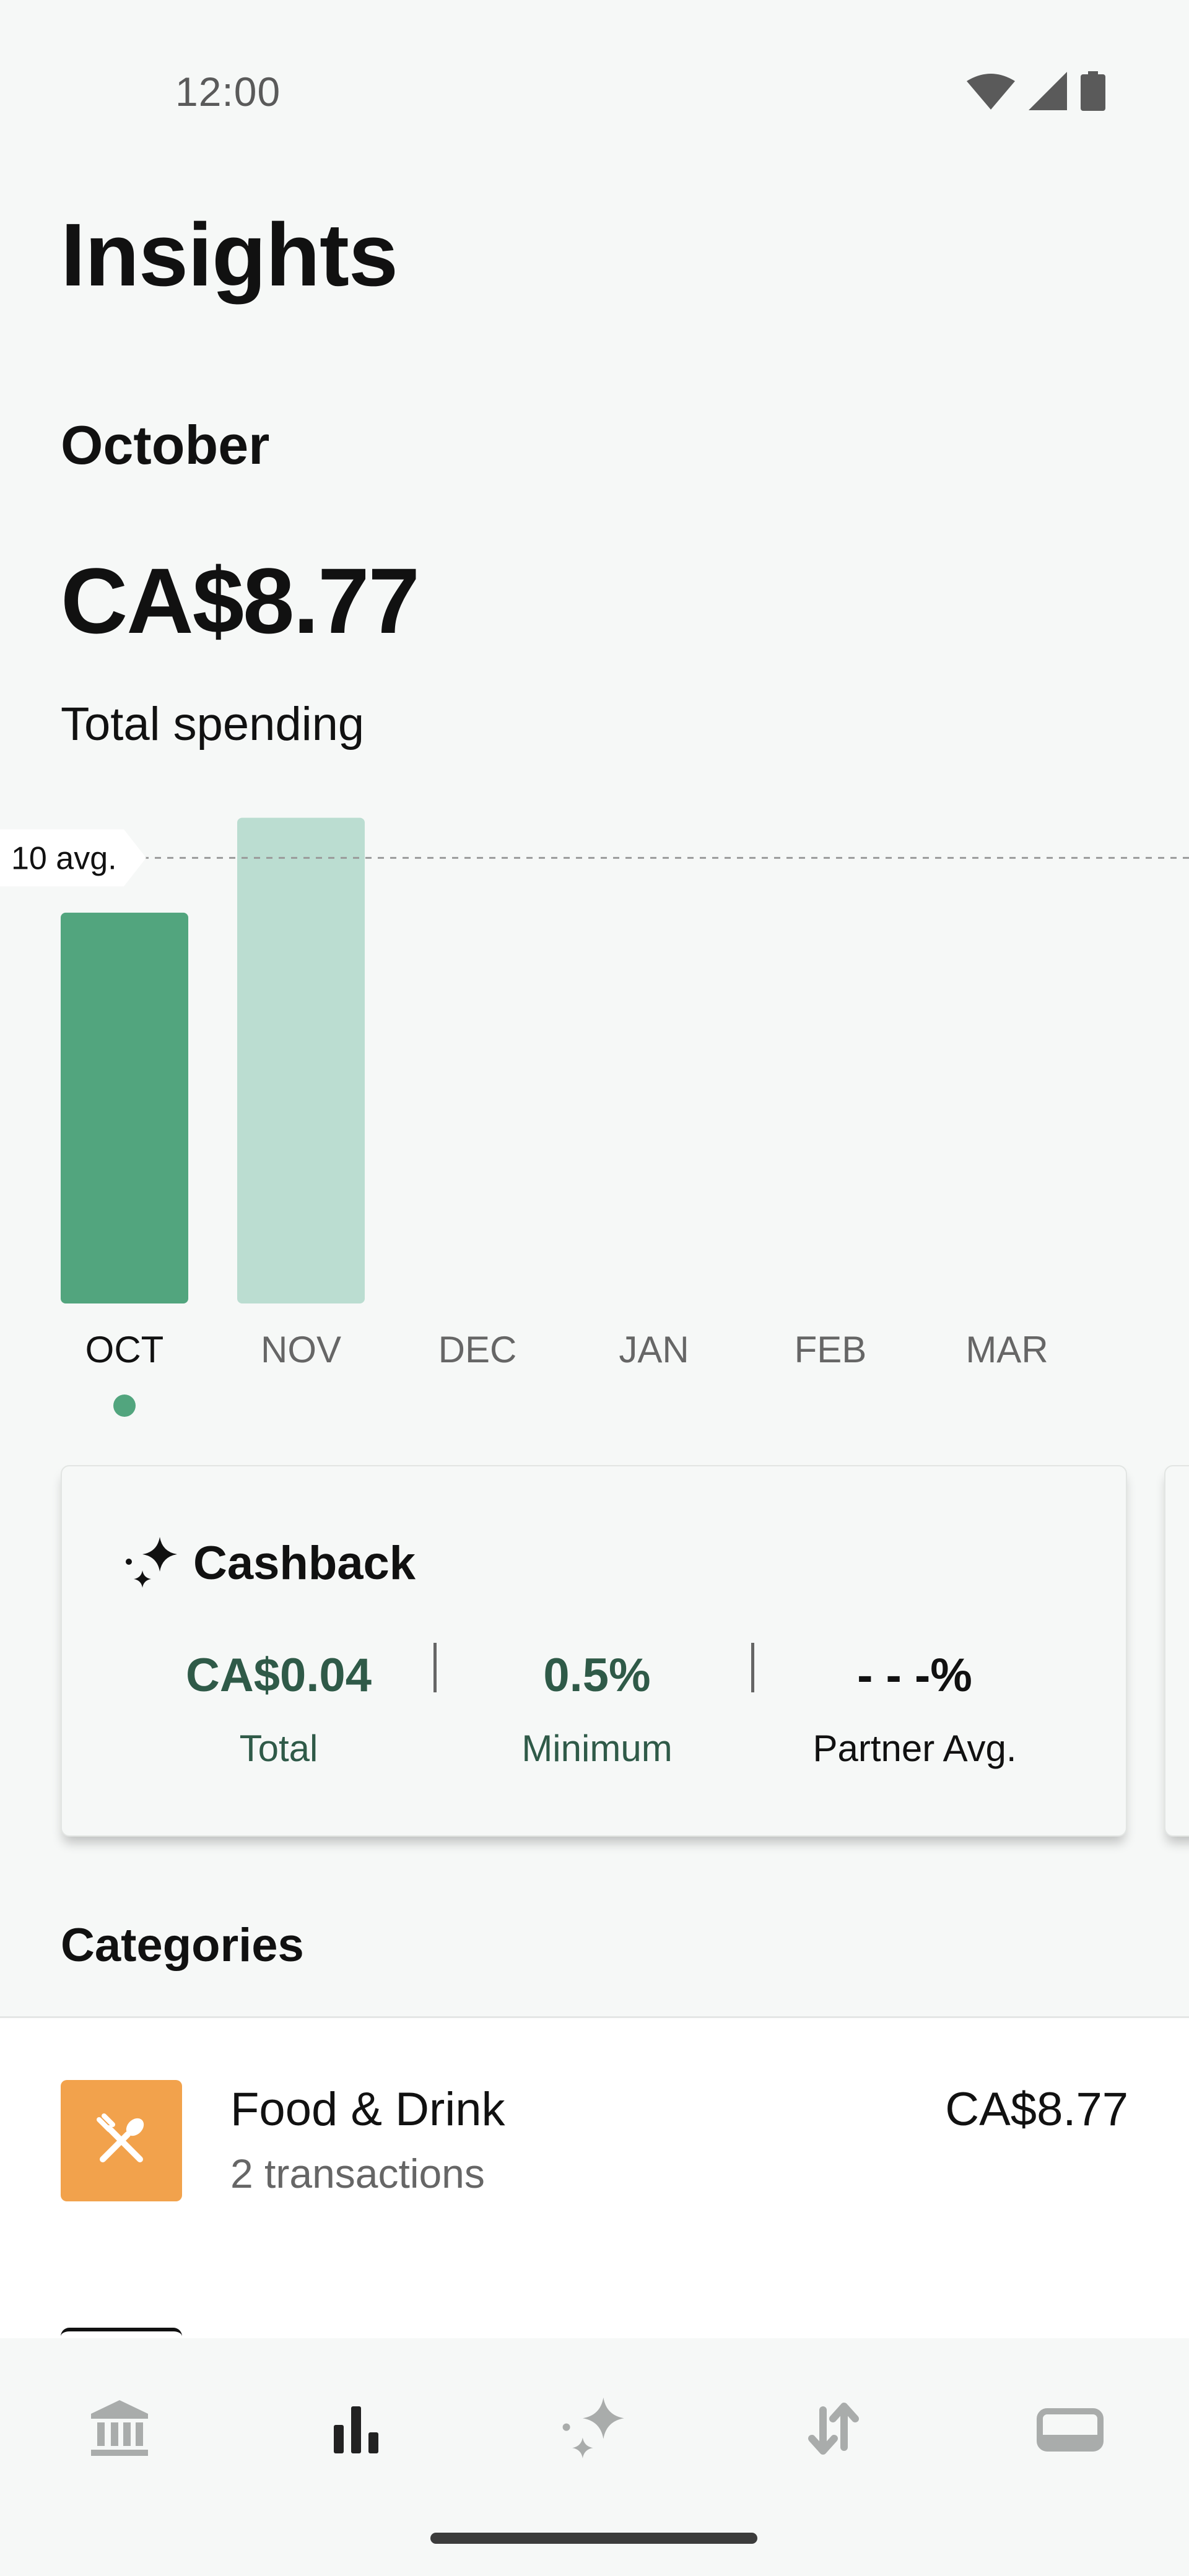 The height and width of the screenshot is (2576, 1189). I want to click on cashback-total-label: Total, so click(278, 1748).